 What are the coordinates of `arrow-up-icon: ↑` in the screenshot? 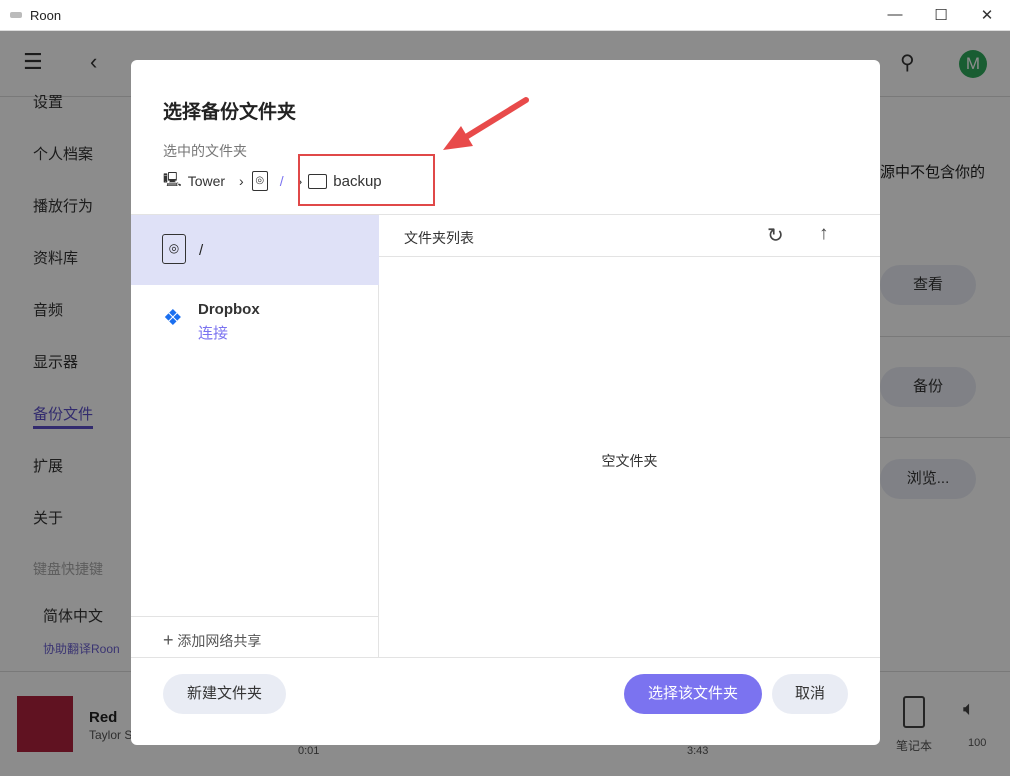 It's located at (824, 234).